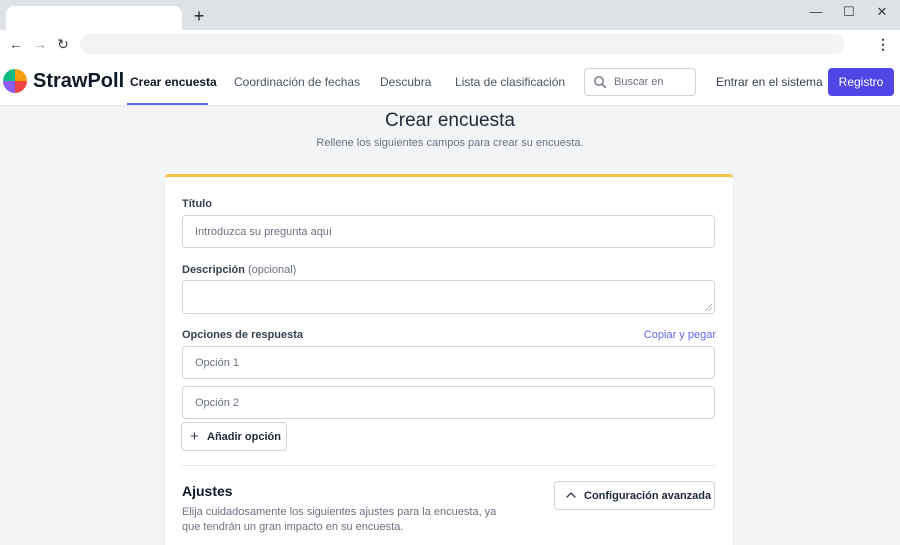 The image size is (900, 545). What do you see at coordinates (15, 81) in the screenshot?
I see `strawpoll-logo-icon` at bounding box center [15, 81].